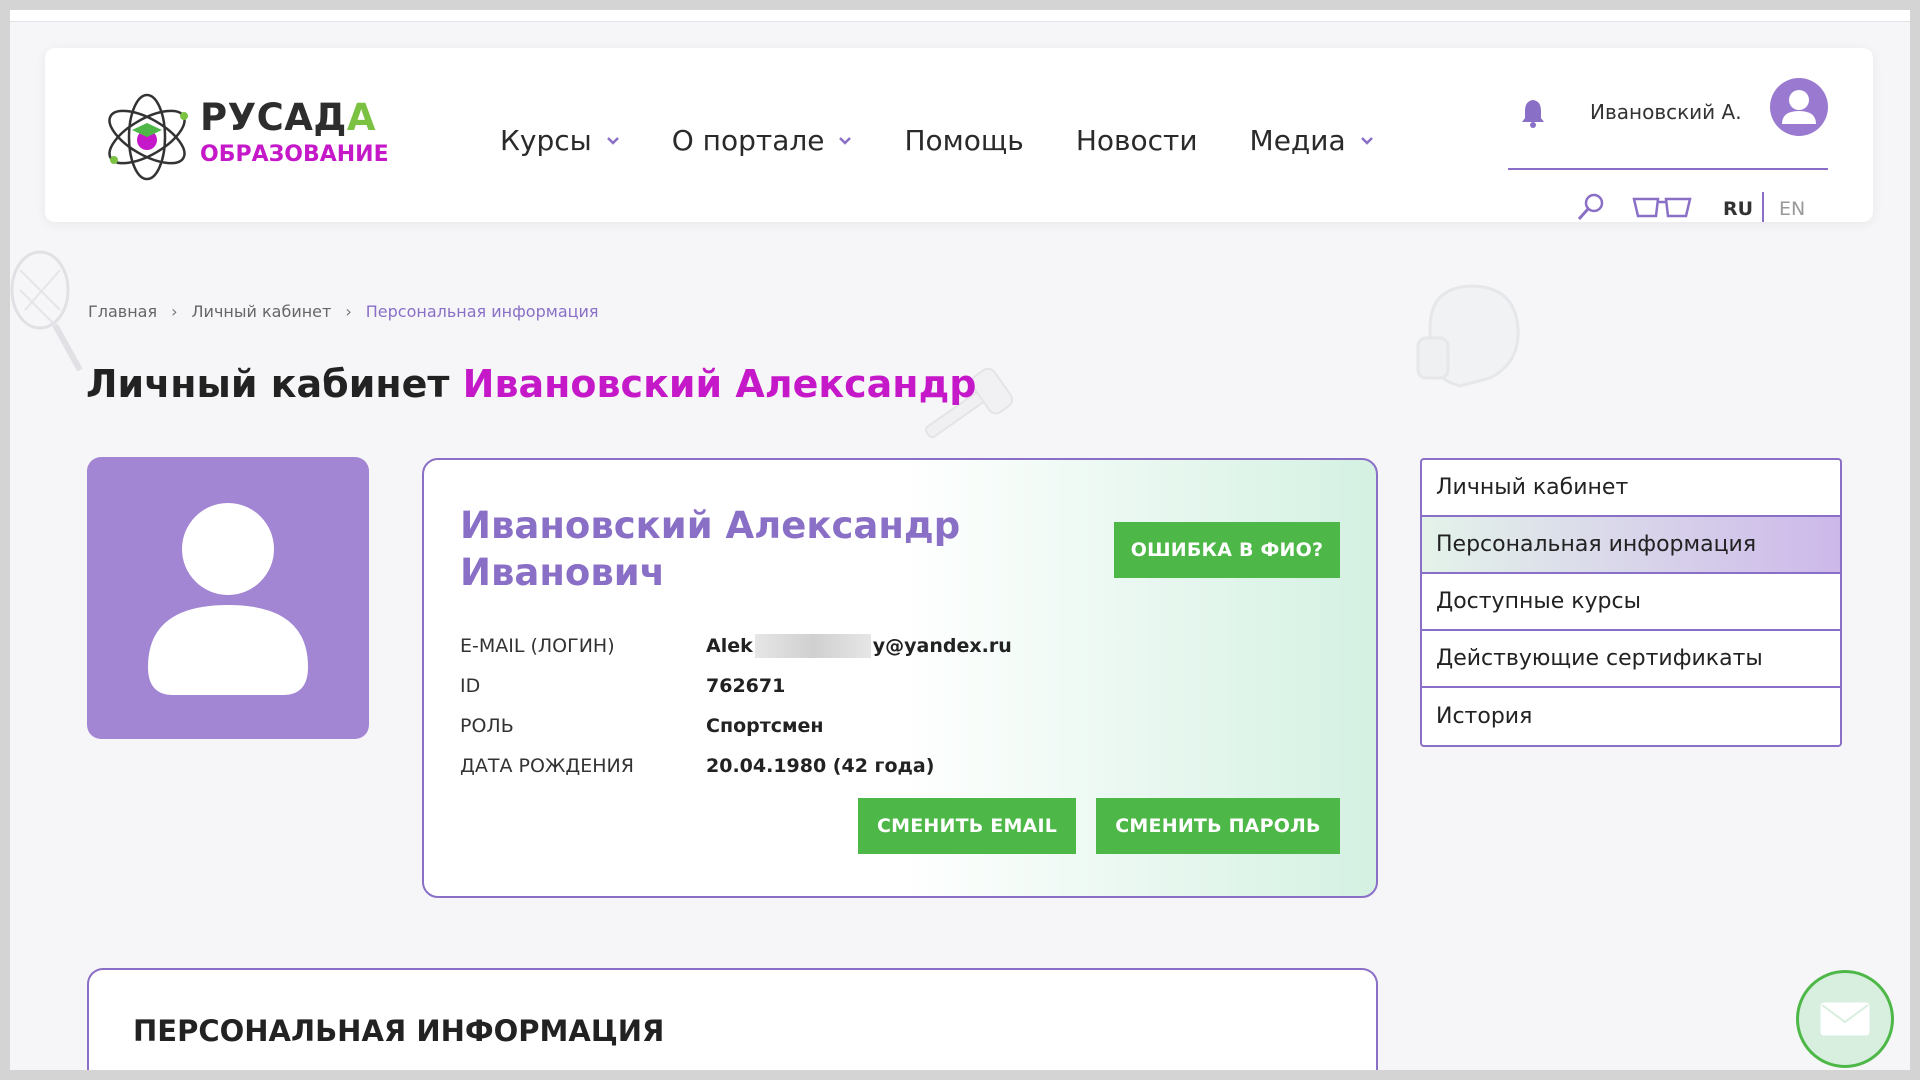 This screenshot has height=1080, width=1920. What do you see at coordinates (1668, 145) in the screenshot?
I see `user-zone: Ивановский А. RU EN` at bounding box center [1668, 145].